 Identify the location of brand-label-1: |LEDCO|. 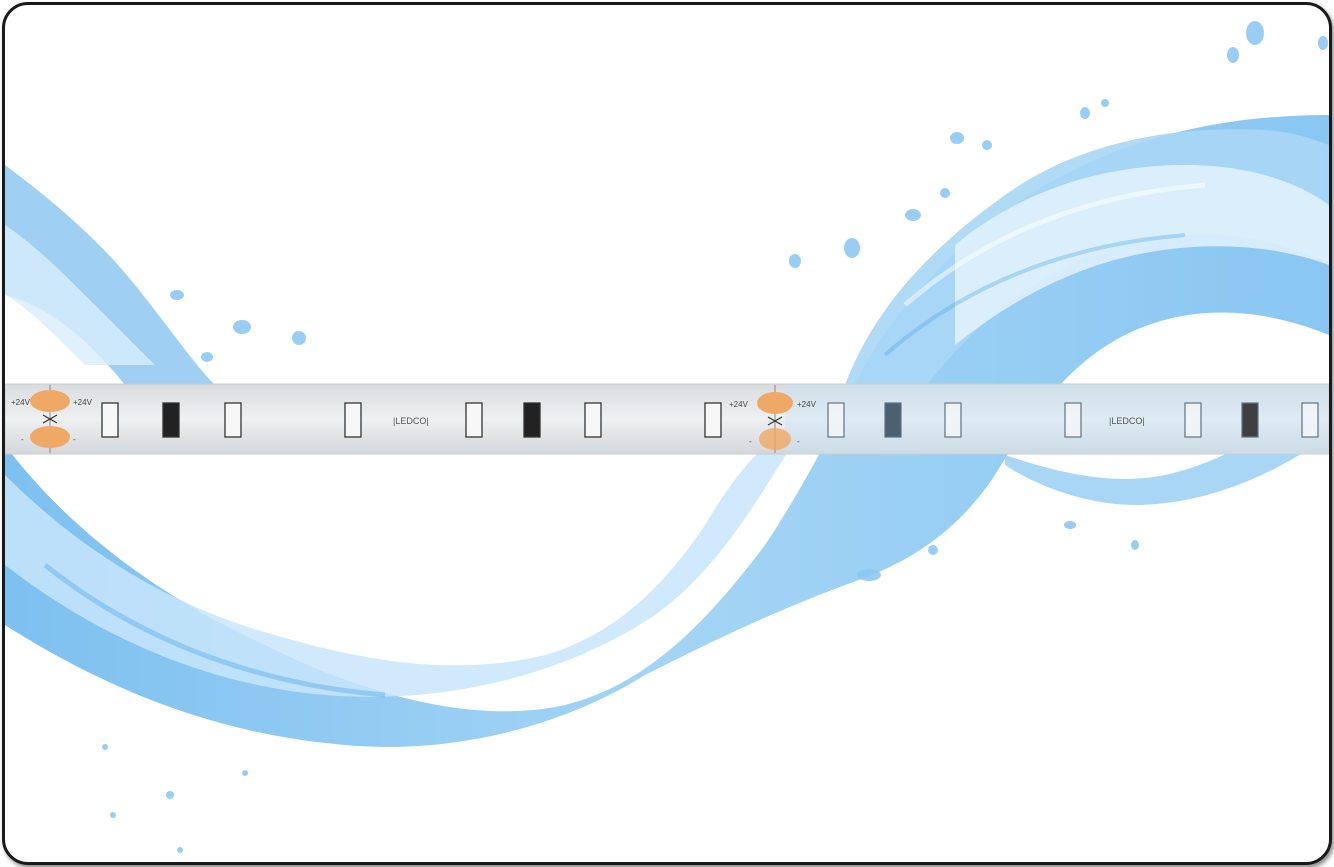
(411, 421).